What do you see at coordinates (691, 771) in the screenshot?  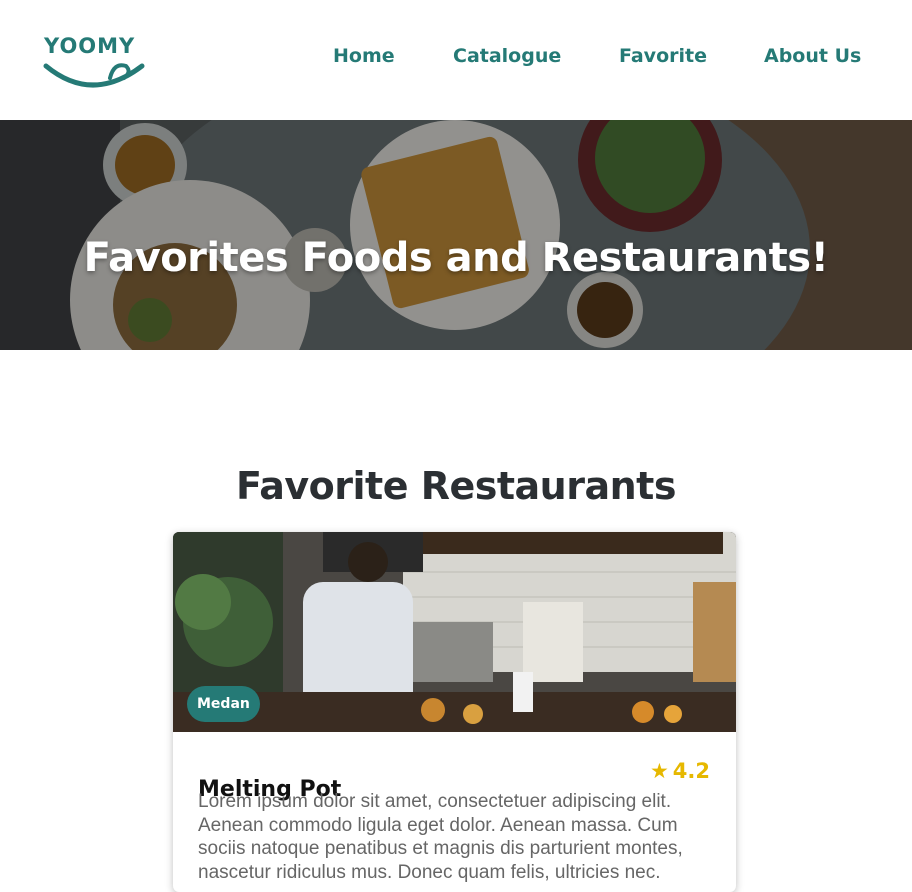 I see `rating-value: 4.2` at bounding box center [691, 771].